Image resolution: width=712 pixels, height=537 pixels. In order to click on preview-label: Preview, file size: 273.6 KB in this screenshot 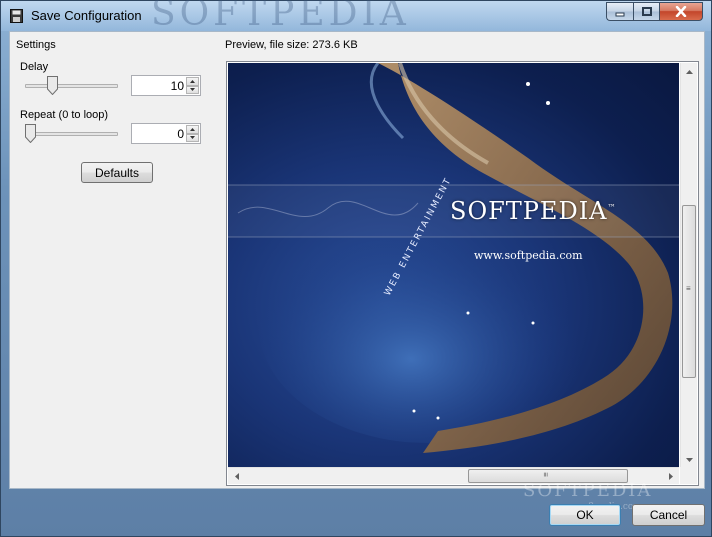, I will do `click(291, 45)`.